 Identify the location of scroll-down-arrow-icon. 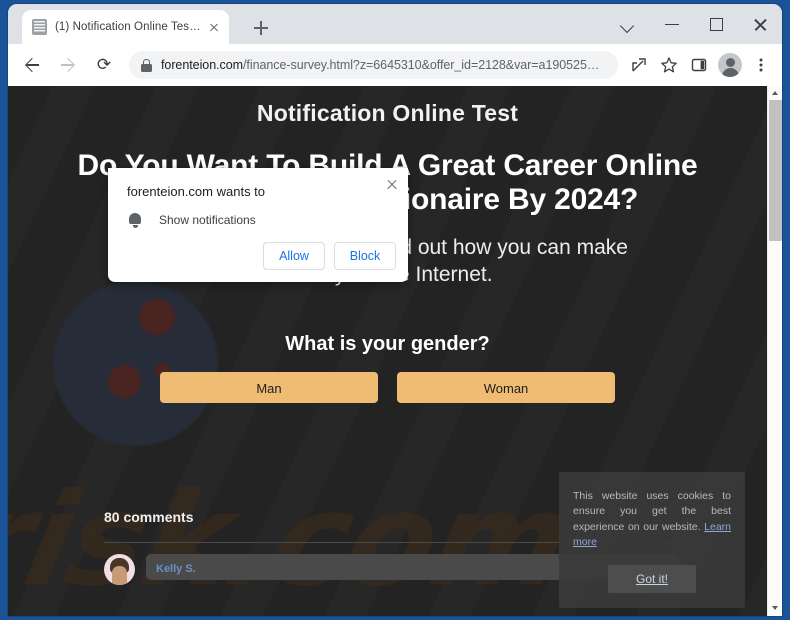
(775, 608).